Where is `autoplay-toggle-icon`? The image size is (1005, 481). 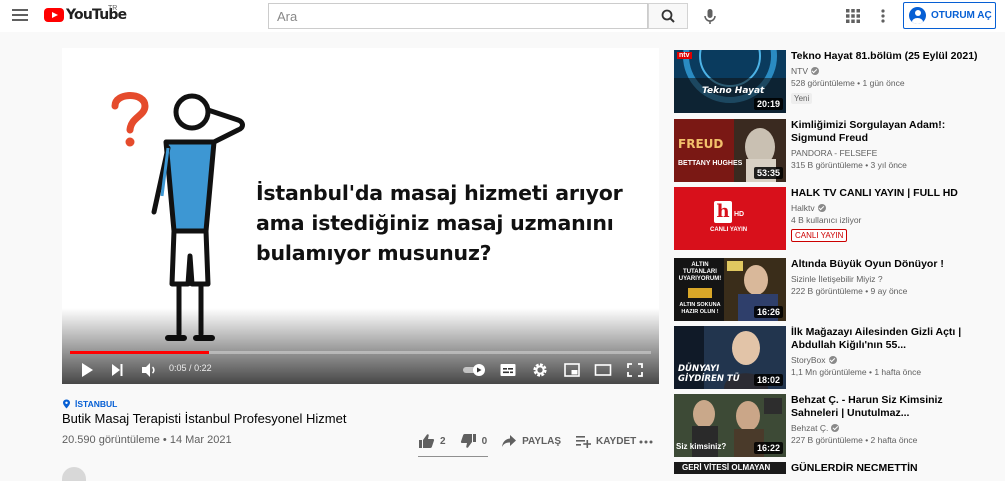 autoplay-toggle-icon is located at coordinates (475, 370).